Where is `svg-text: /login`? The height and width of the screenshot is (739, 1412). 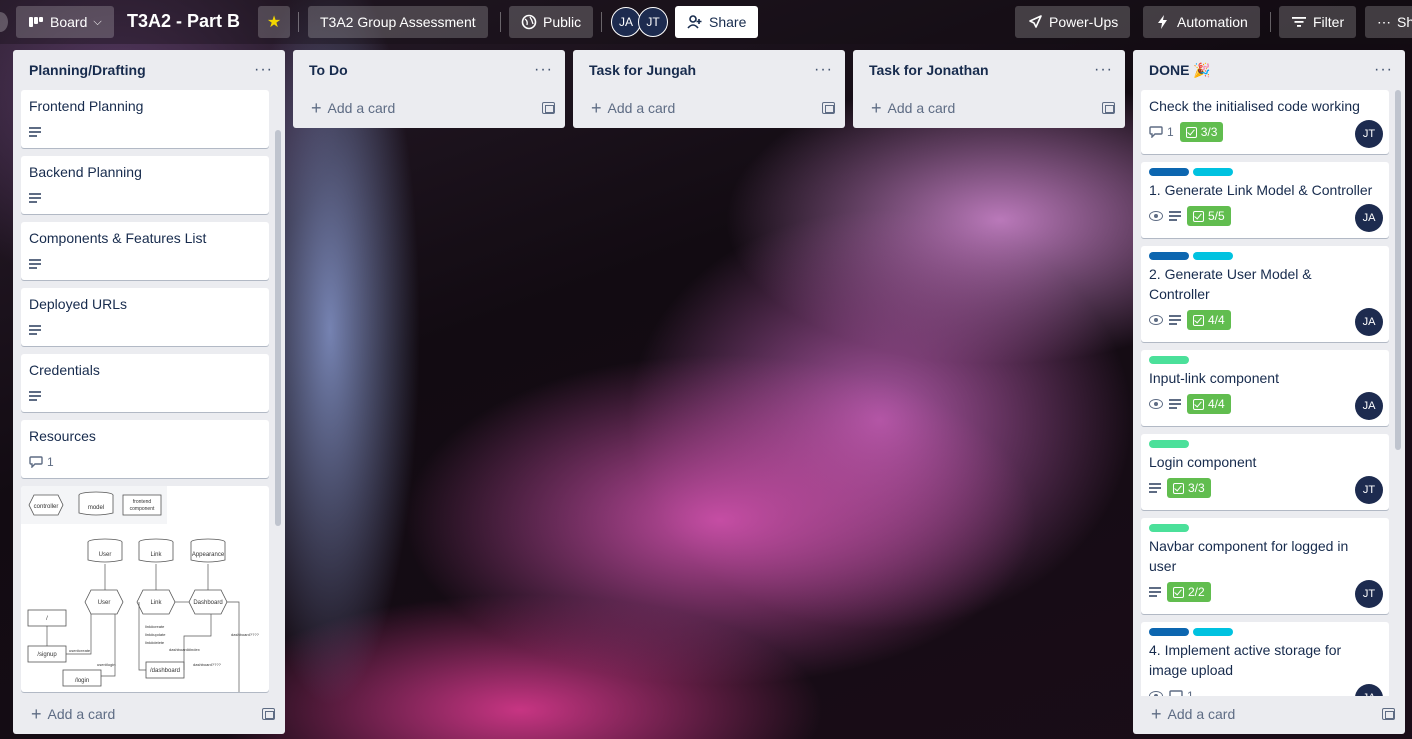
svg-text: /login is located at coordinates (82, 681).